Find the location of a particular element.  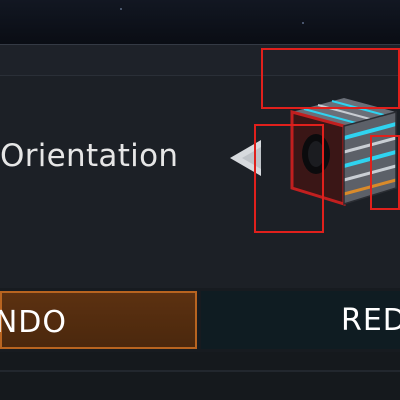

footer-divider is located at coordinates (200, 371).